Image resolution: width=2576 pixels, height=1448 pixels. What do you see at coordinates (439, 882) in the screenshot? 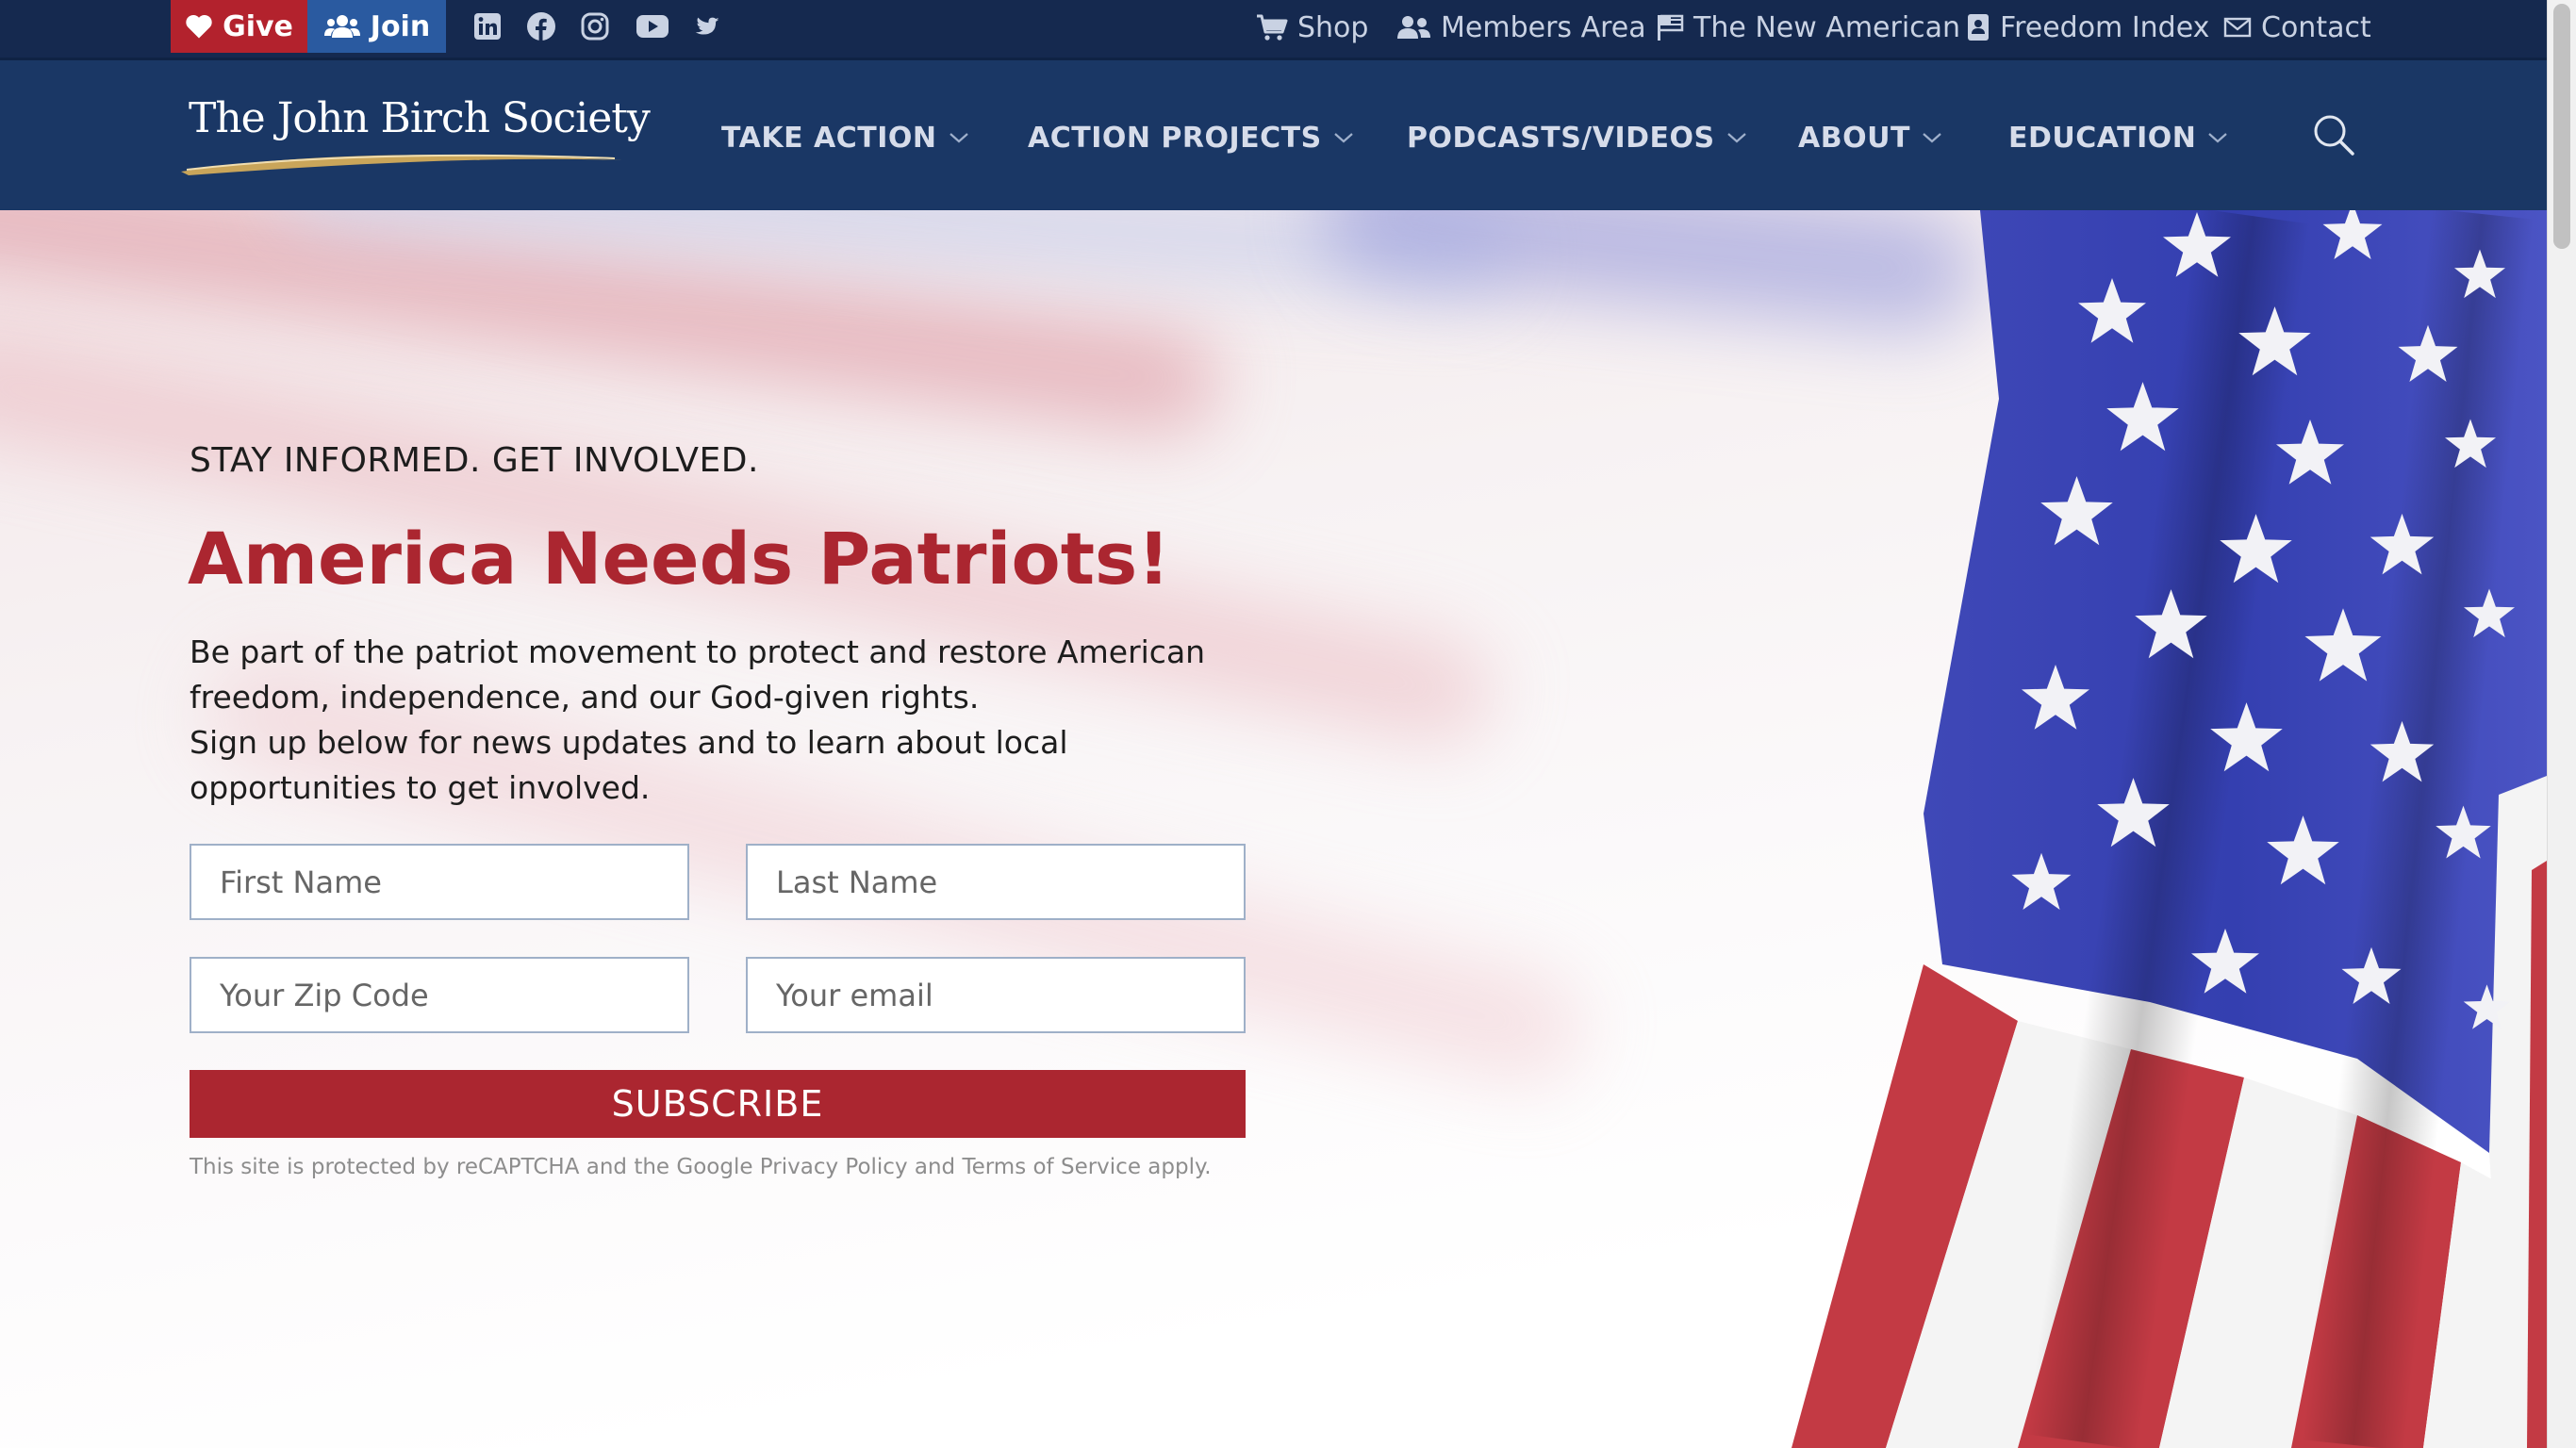
I see `first-name-input` at bounding box center [439, 882].